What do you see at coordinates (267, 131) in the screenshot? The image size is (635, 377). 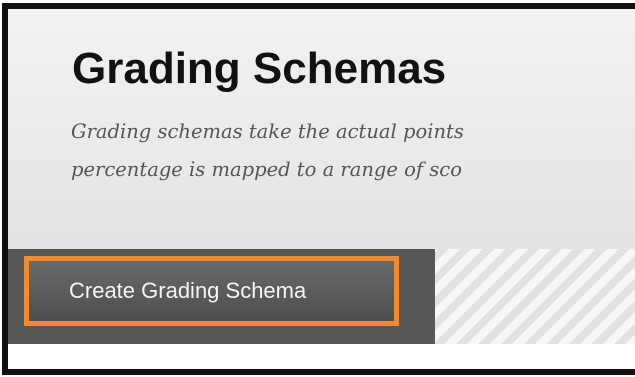 I see `description-line-1: Grading schemas take the actual points` at bounding box center [267, 131].